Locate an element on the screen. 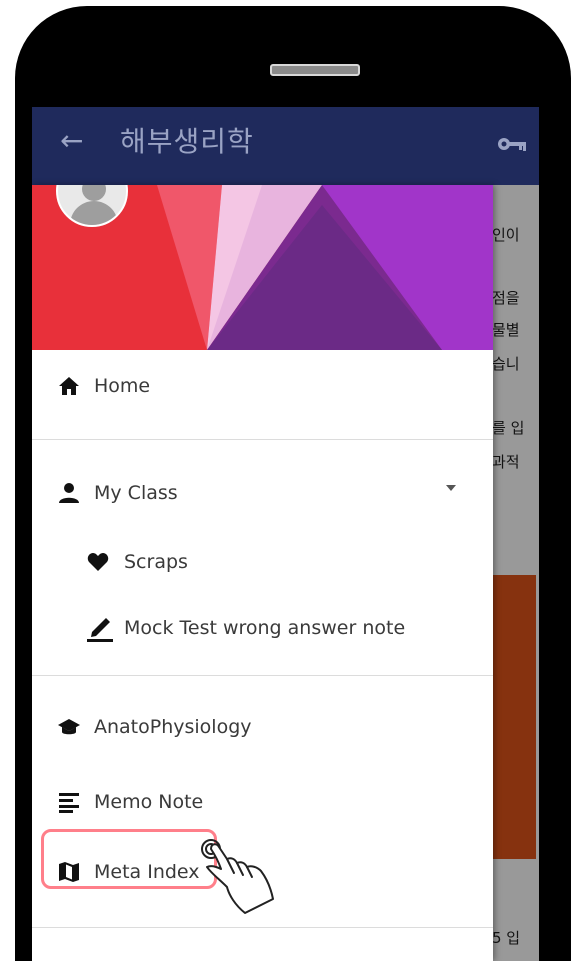 The height and width of the screenshot is (961, 571). drawer-item-scraps: Scraps is located at coordinates (262, 562).